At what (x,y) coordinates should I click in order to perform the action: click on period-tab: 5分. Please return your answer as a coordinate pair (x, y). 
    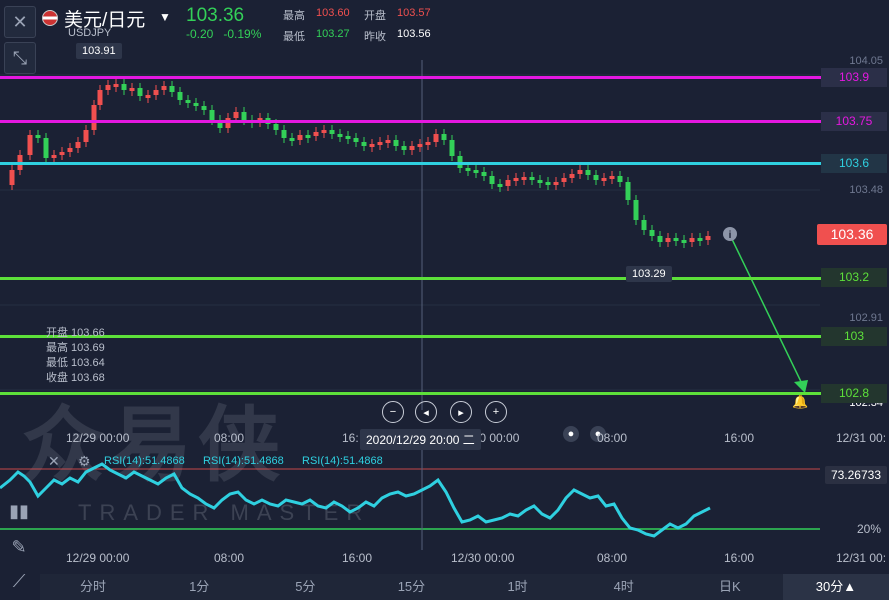
    Looking at the image, I should click on (305, 587).